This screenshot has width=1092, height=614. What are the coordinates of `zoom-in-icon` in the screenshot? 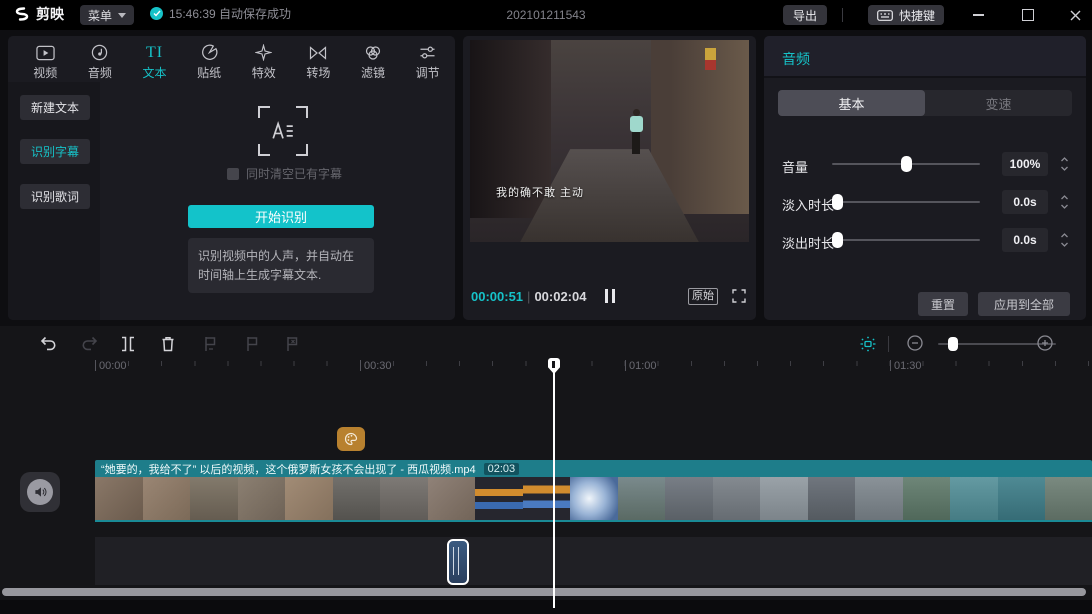 It's located at (1045, 343).